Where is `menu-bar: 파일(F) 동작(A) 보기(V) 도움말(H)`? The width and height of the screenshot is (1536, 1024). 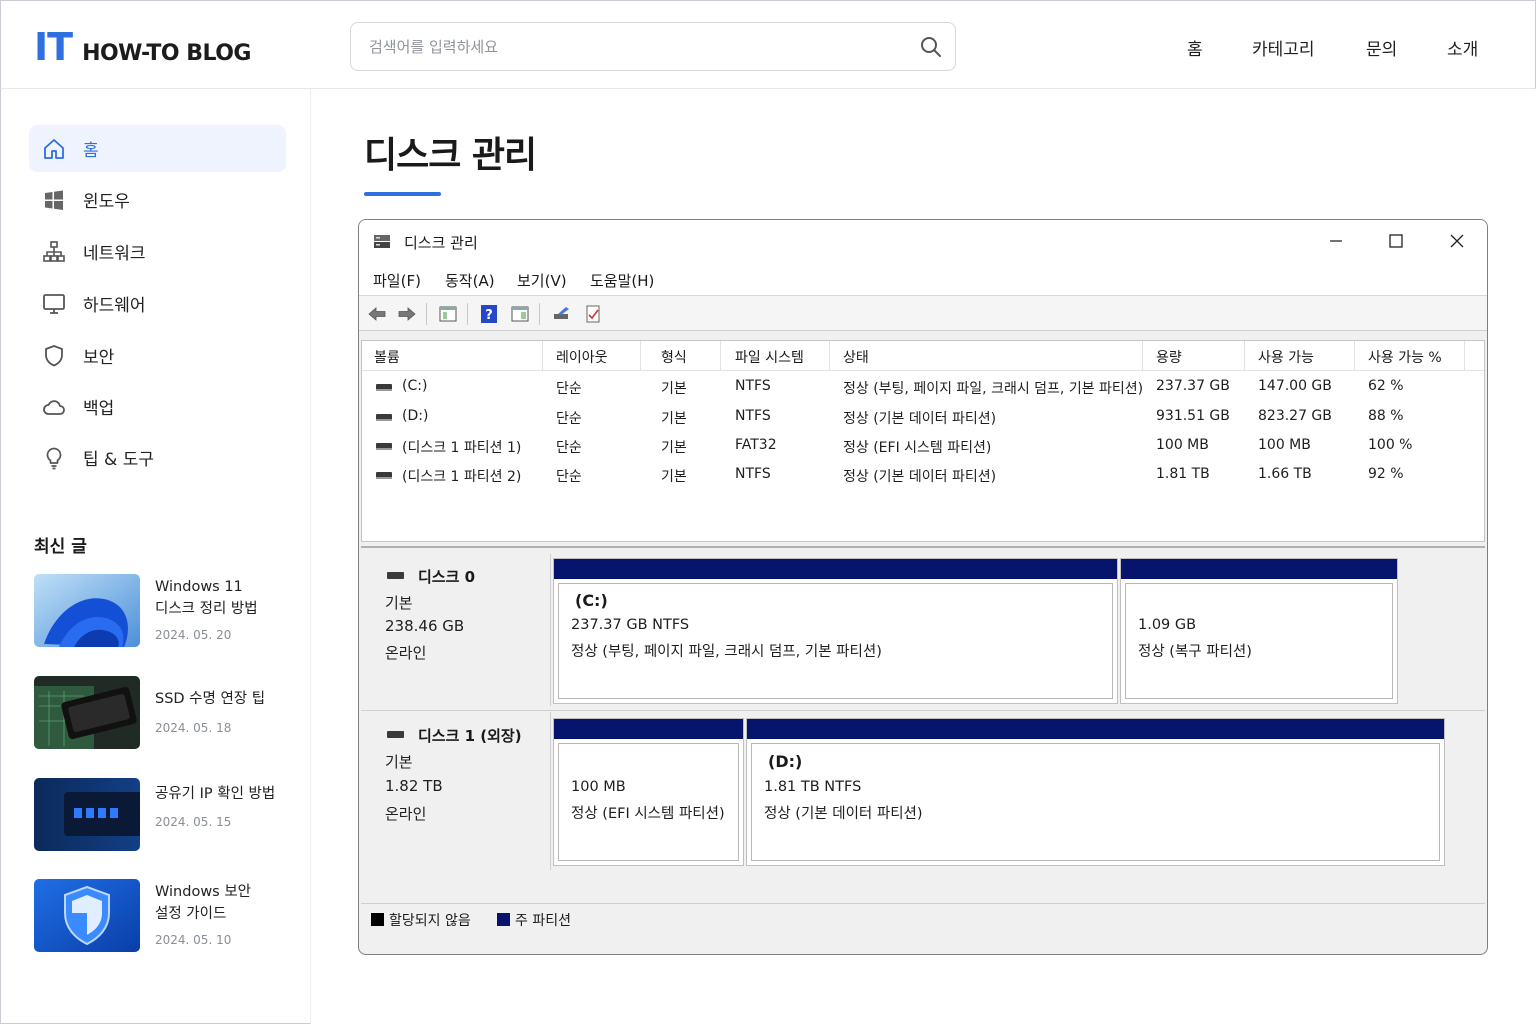
menu-bar: 파일(F) 동작(A) 보기(V) 도움말(H) is located at coordinates (923, 279).